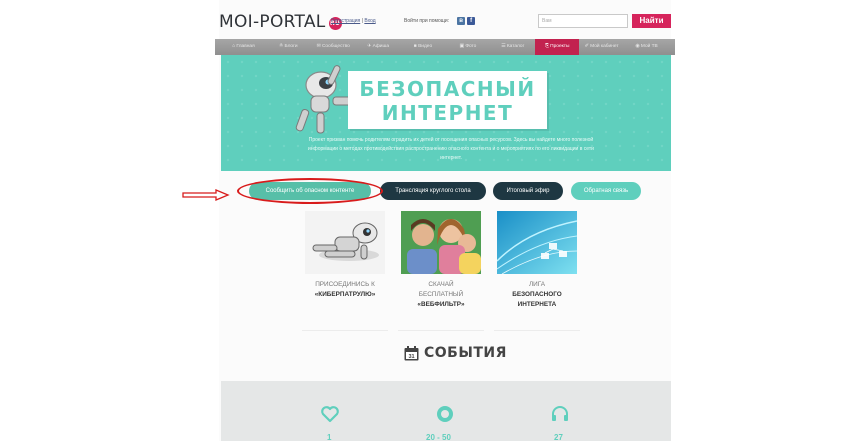 The width and height of the screenshot is (868, 441). I want to click on auth-links: Регистрация | Вход, so click(353, 21).